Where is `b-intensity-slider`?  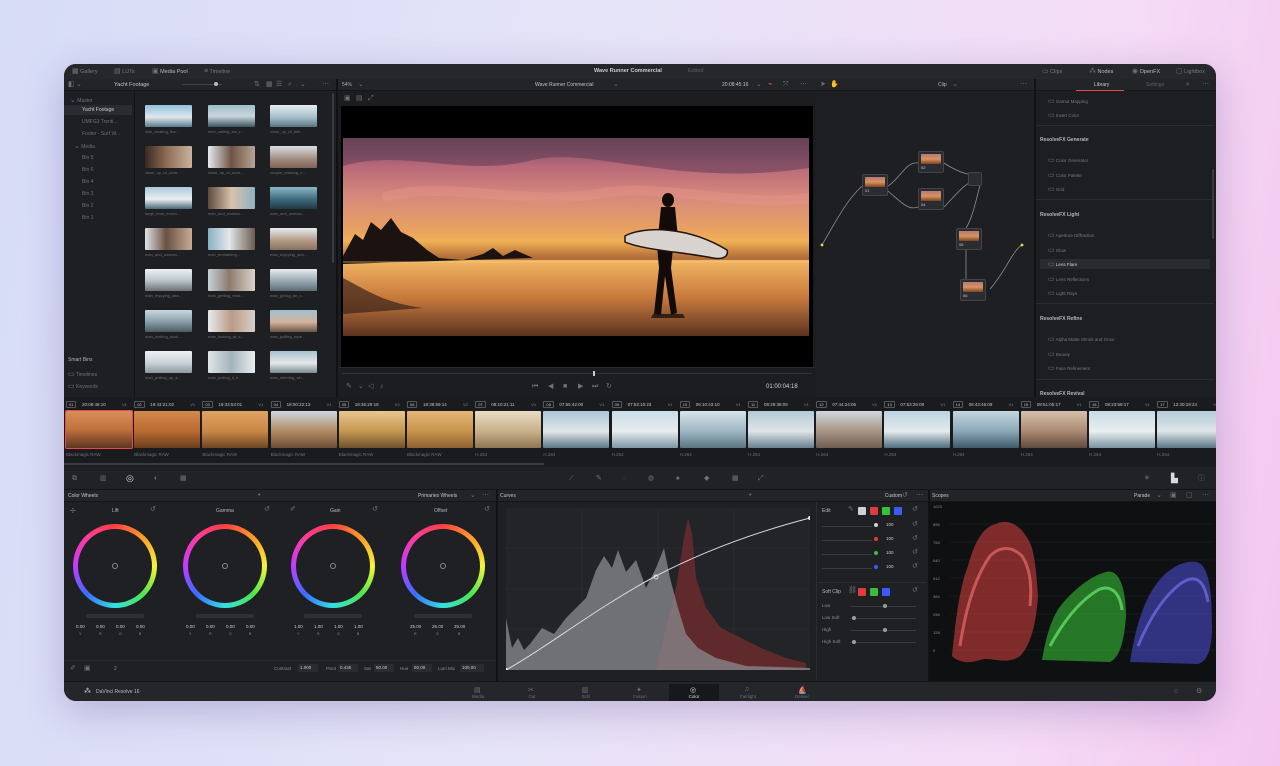 b-intensity-slider is located at coordinates (847, 568).